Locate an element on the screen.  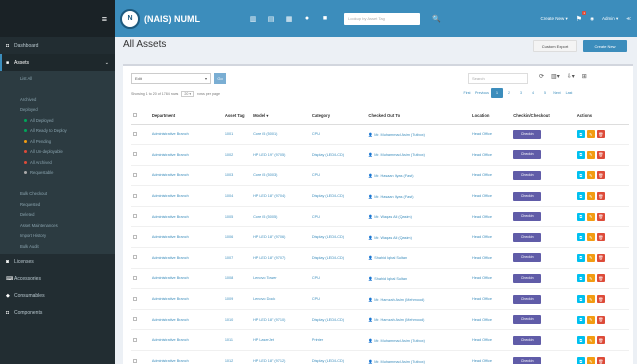
bulk-go-button: Go is located at coordinates (220, 78).